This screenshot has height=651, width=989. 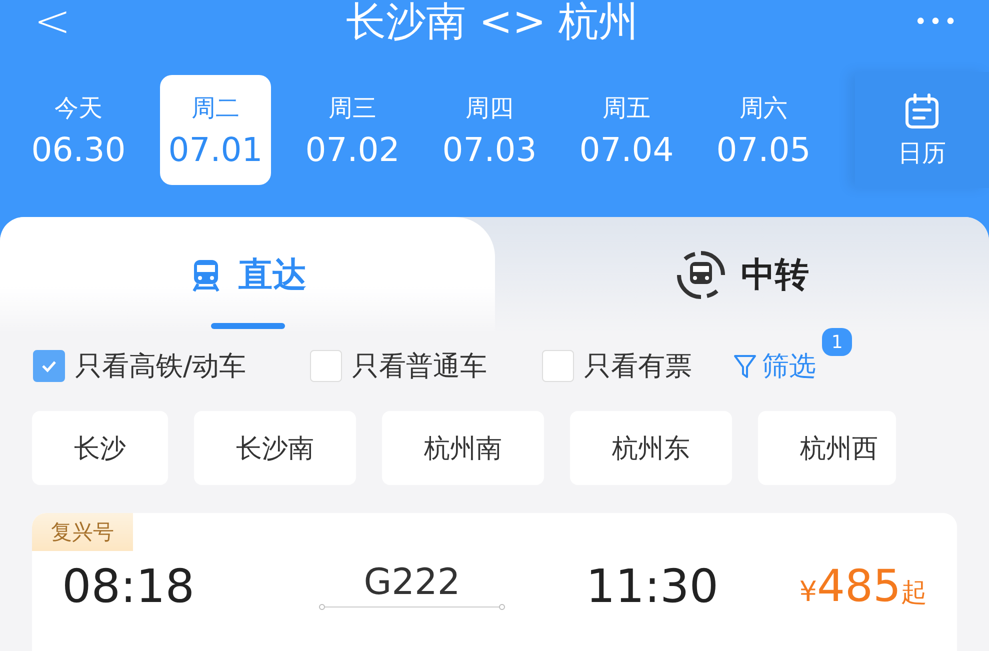 What do you see at coordinates (352, 130) in the screenshot?
I see `date-tab: 周三 07.02` at bounding box center [352, 130].